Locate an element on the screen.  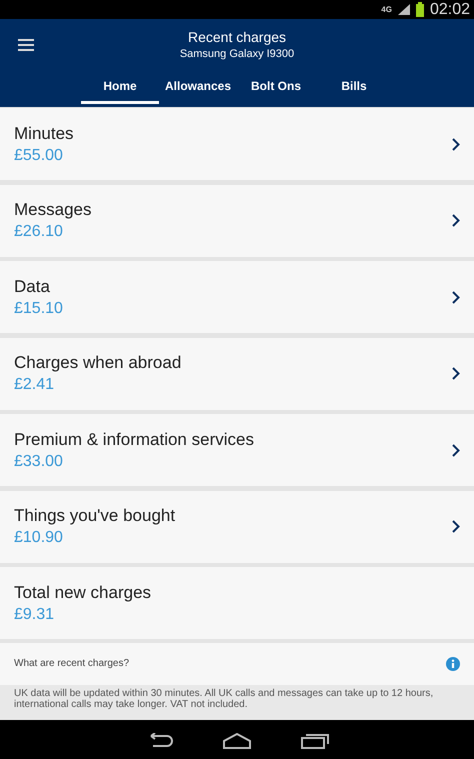
tab: Bolt Ons is located at coordinates (276, 91).